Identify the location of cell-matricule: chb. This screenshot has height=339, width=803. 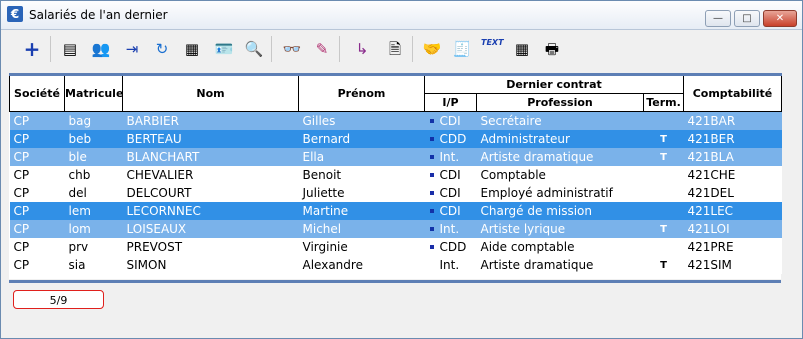
(93, 175).